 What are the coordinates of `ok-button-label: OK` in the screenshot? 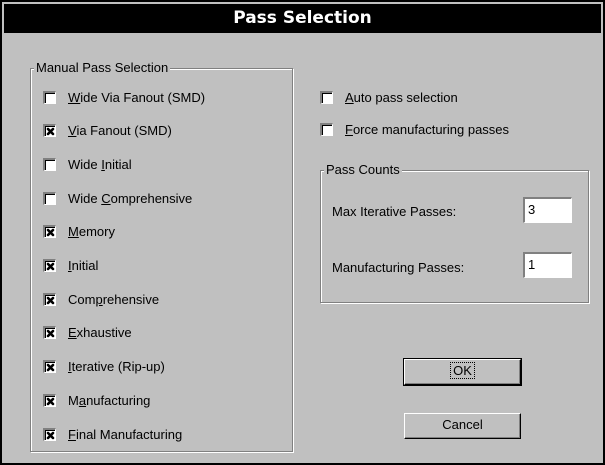 It's located at (462, 370).